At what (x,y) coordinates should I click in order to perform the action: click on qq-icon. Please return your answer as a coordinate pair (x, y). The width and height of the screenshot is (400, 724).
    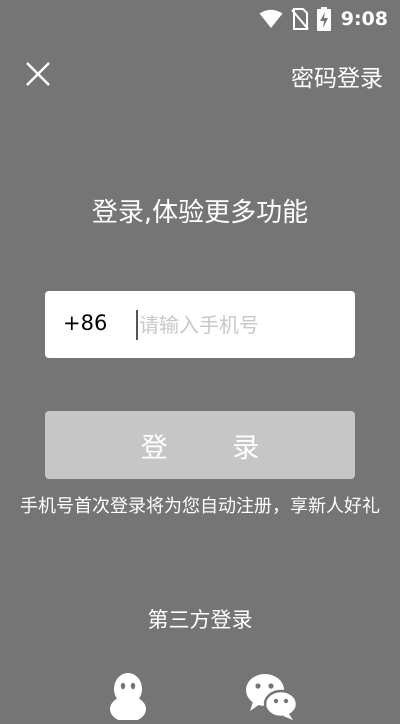
    Looking at the image, I should click on (128, 697).